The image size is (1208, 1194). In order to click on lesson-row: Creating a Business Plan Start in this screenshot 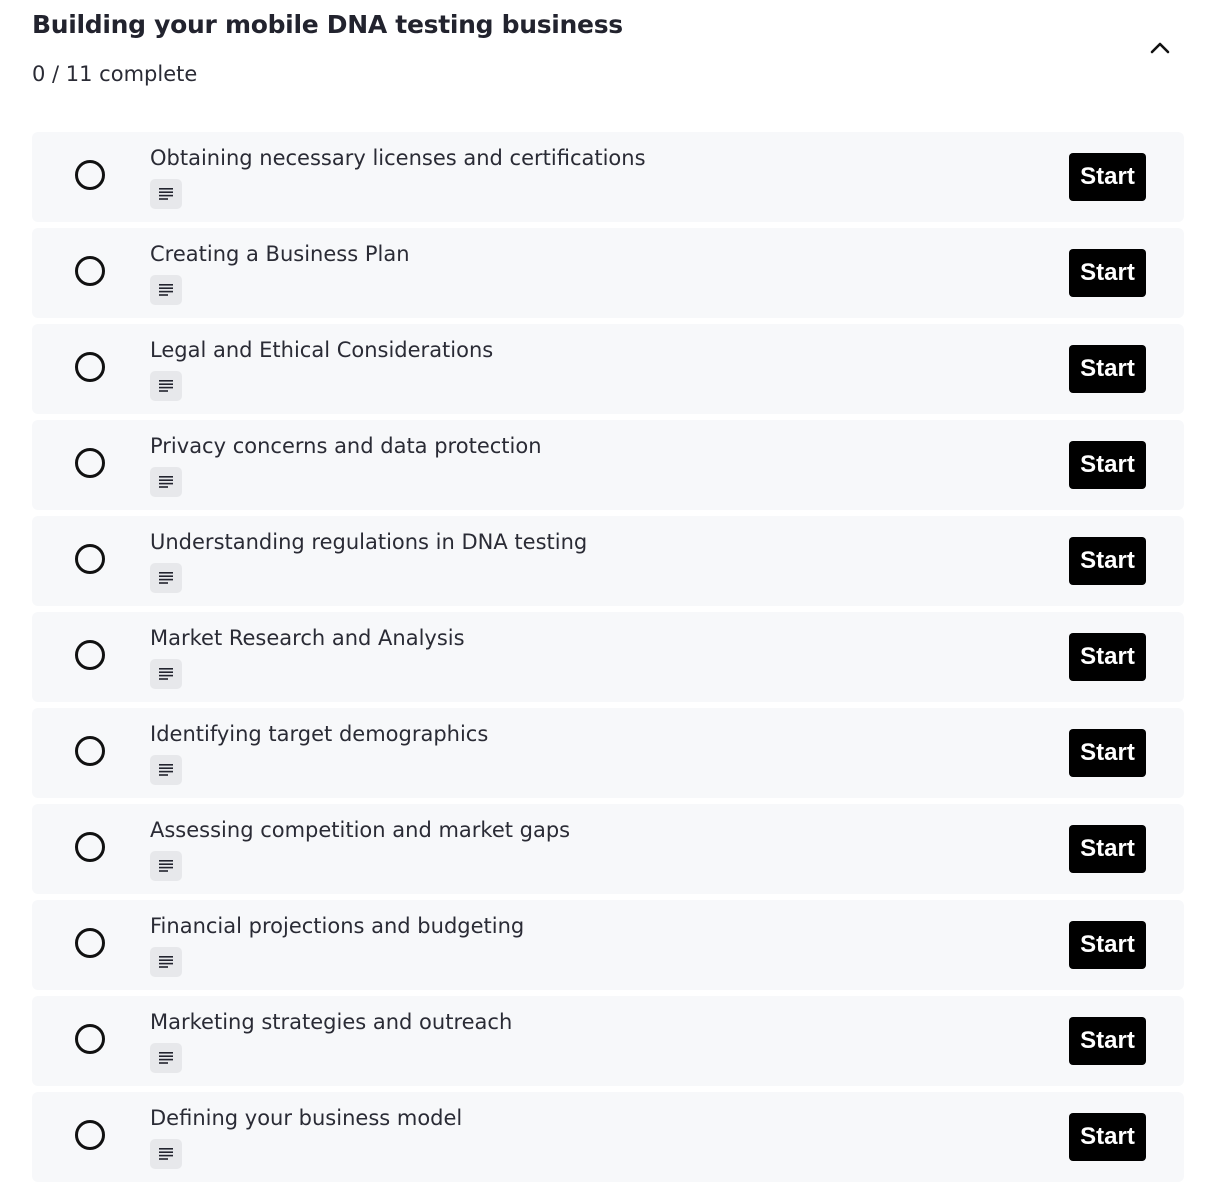, I will do `click(608, 273)`.